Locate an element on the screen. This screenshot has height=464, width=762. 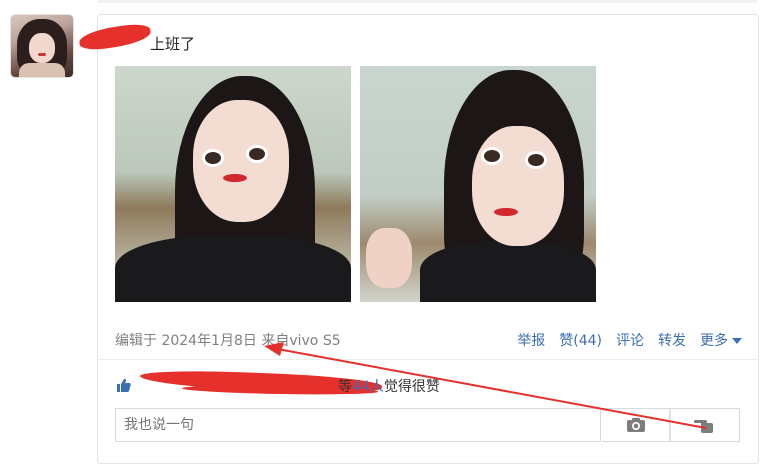
post-text: 上班了 is located at coordinates (173, 44).